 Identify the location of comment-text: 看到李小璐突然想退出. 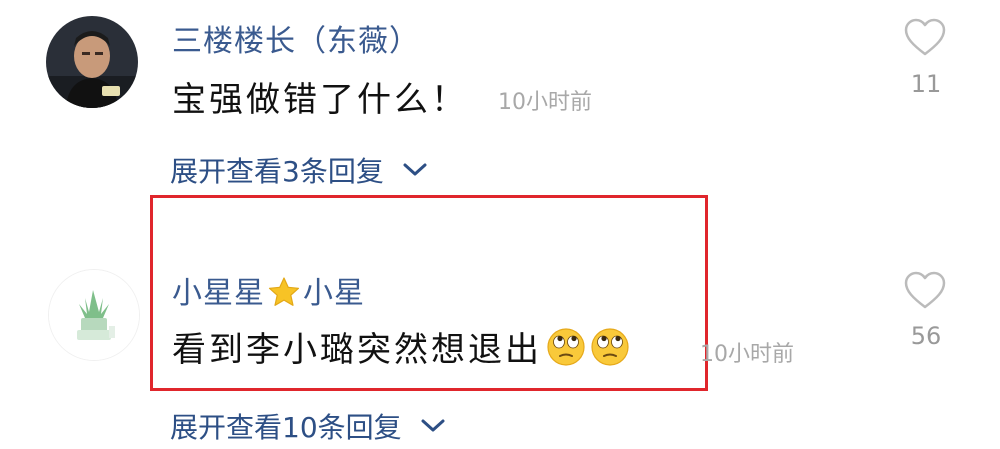
(401, 346).